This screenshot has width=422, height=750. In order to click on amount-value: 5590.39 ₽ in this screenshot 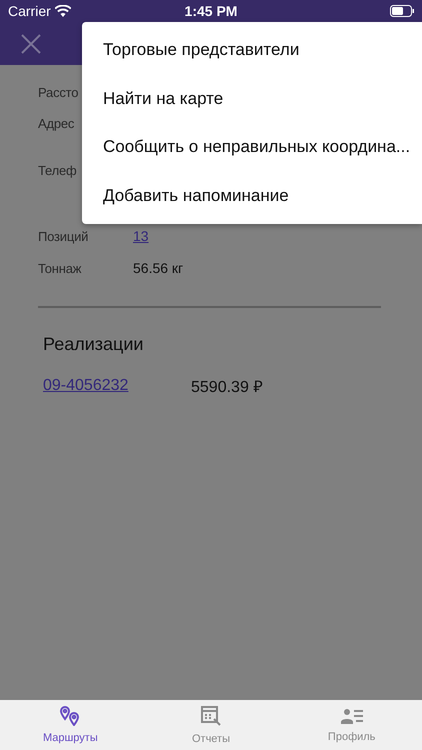, I will do `click(226, 387)`.